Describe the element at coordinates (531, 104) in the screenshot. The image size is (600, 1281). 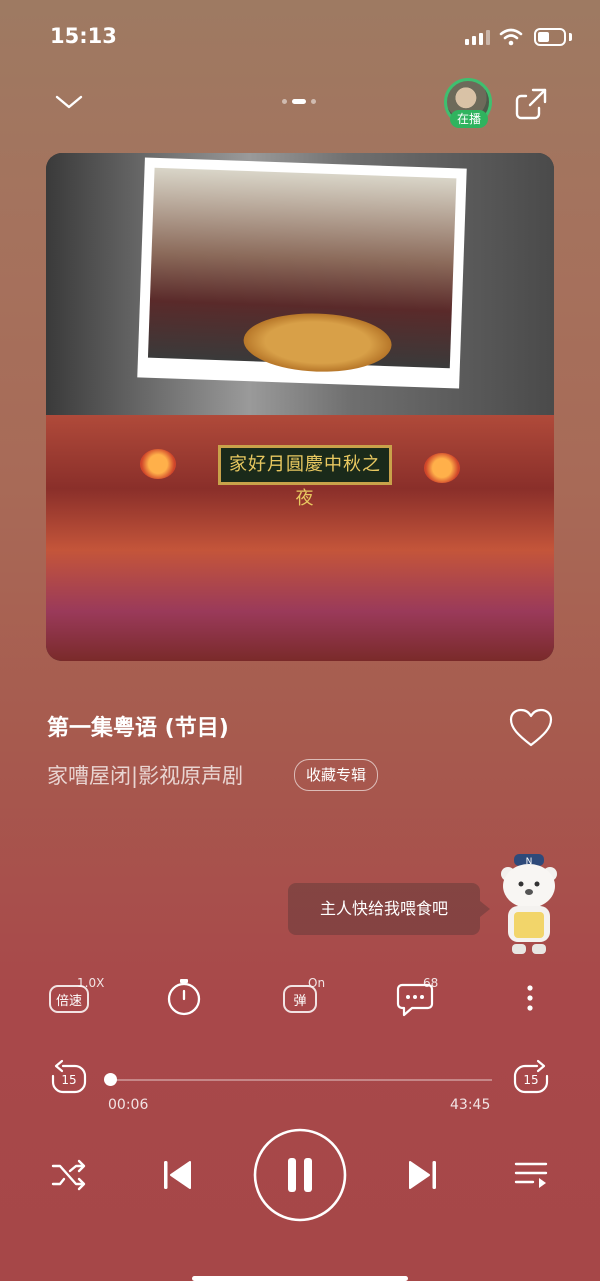
I see `share-icon` at that location.